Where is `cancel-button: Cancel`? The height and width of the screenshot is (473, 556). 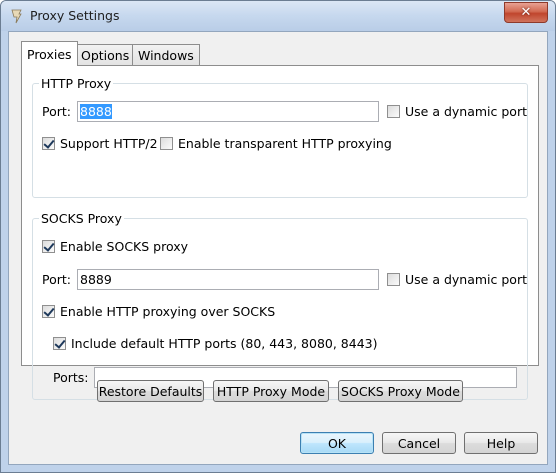
cancel-button: Cancel is located at coordinates (419, 443).